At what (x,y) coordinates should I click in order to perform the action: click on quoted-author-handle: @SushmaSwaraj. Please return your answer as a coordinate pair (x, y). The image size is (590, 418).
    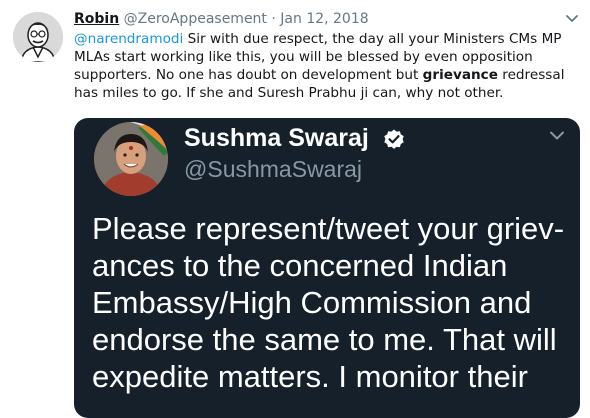
    Looking at the image, I should click on (273, 169).